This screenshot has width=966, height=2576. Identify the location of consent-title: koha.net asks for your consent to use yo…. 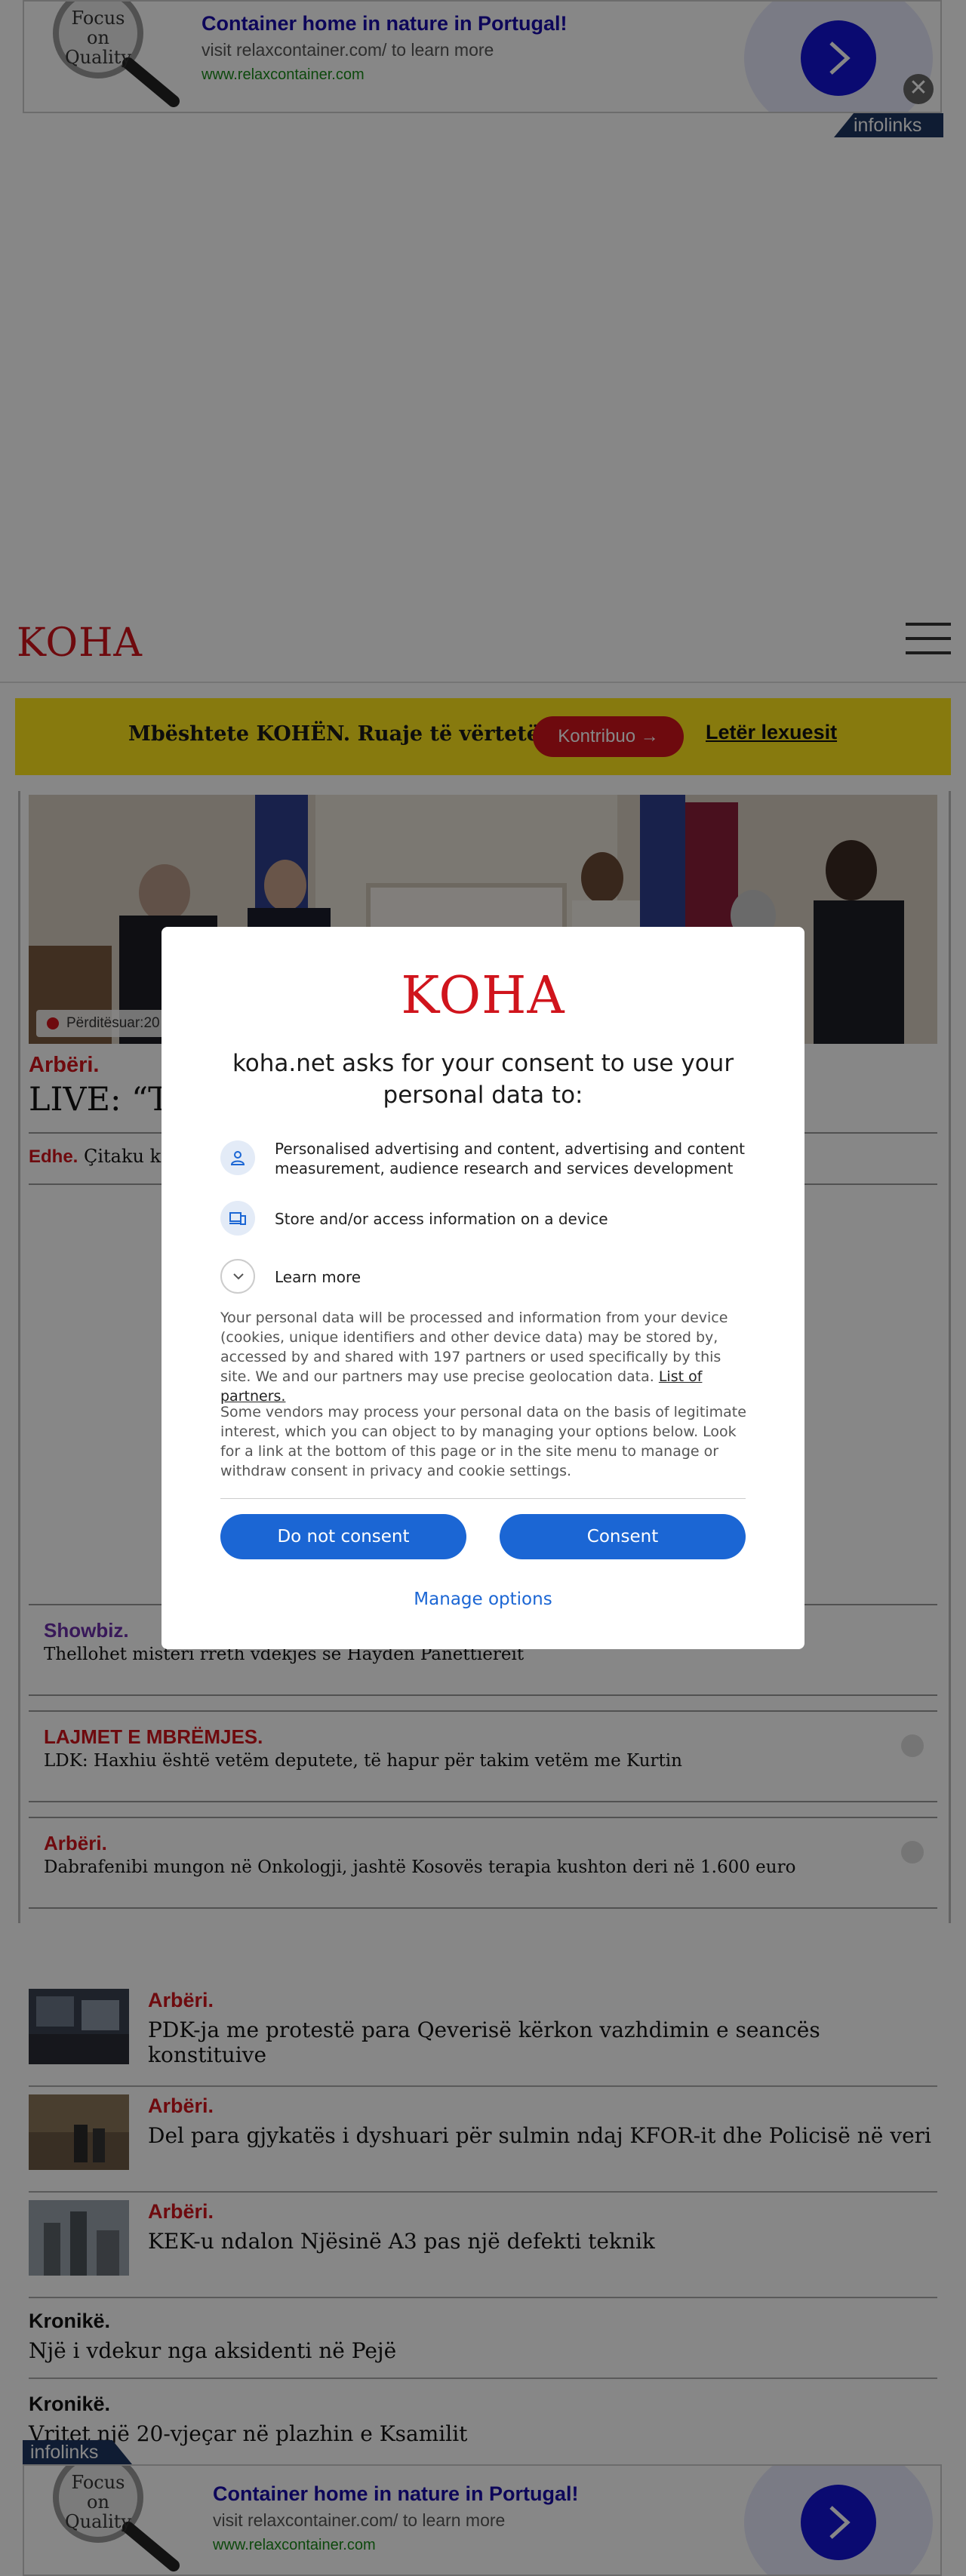
(483, 1079).